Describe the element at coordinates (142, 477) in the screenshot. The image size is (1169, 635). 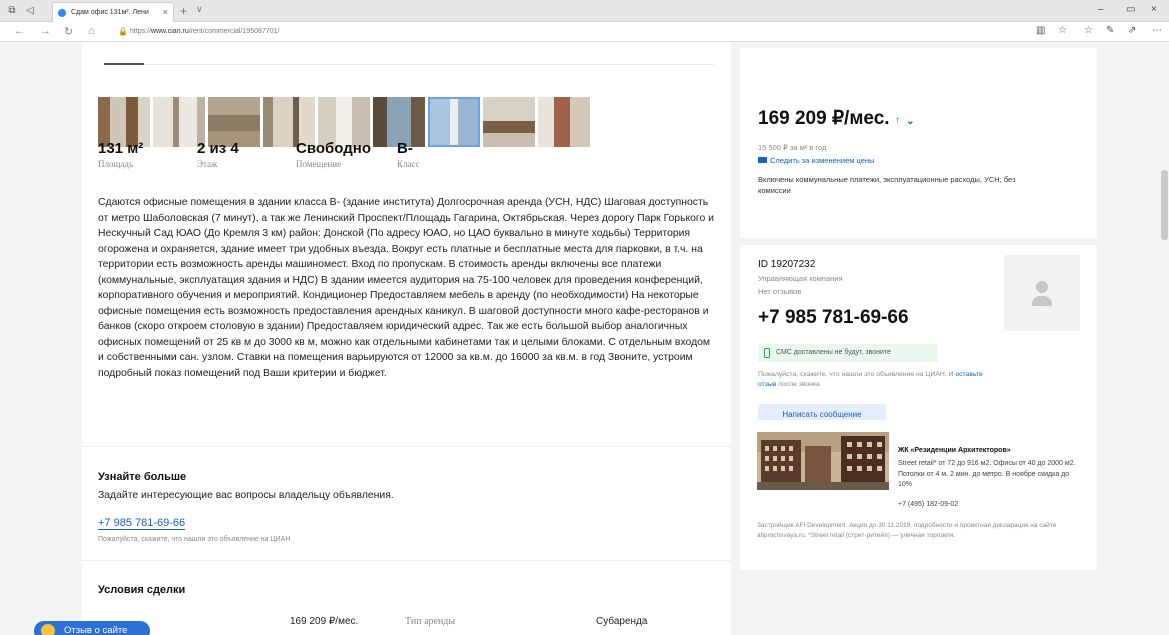
I see `learn-more-title: Узнайте больше` at that location.